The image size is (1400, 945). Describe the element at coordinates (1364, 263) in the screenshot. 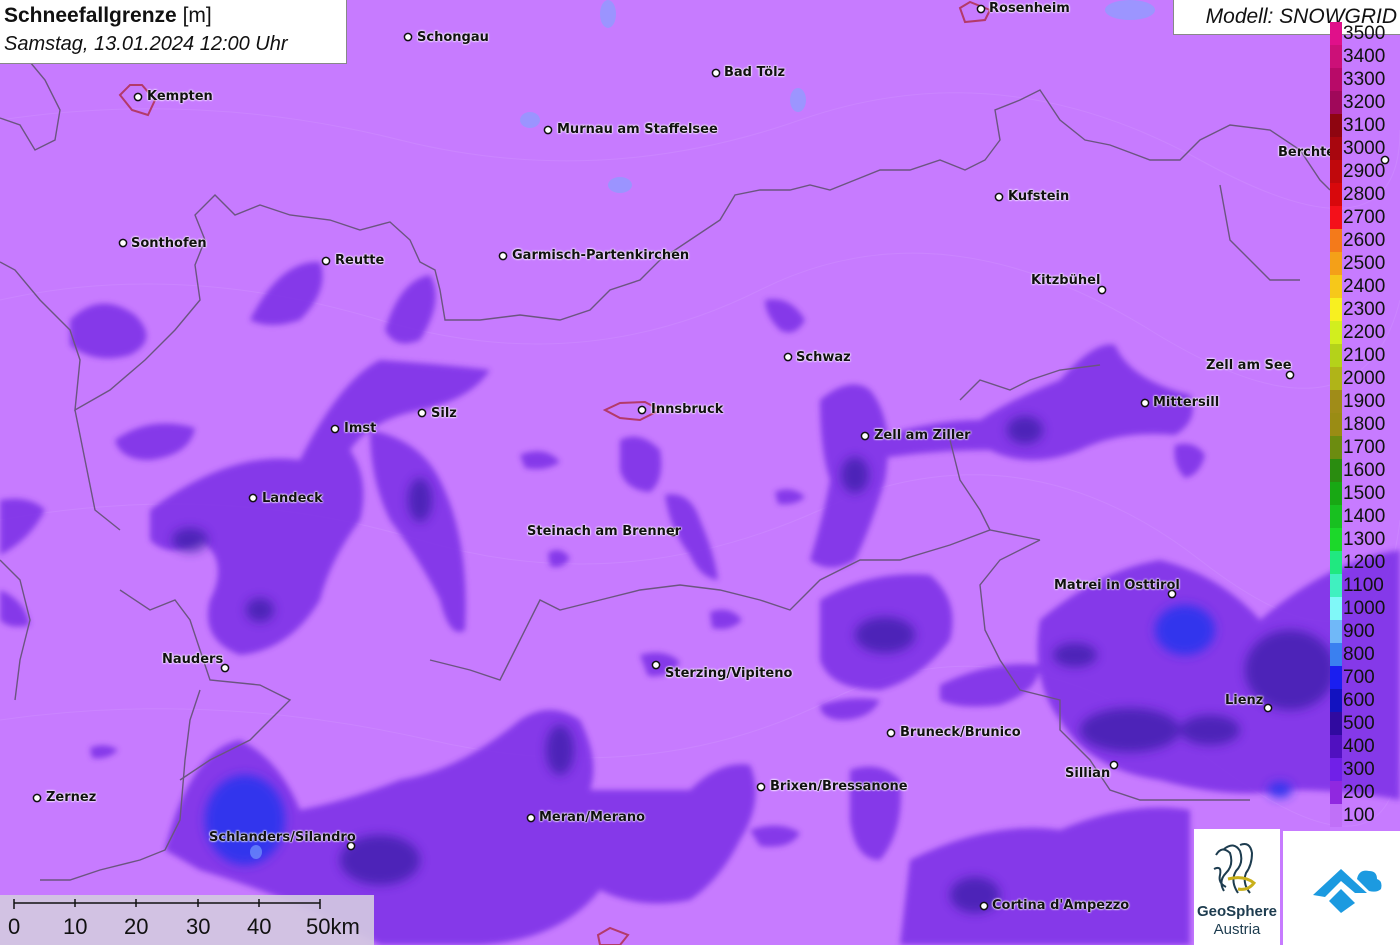

I see `legend-item: 2500` at that location.